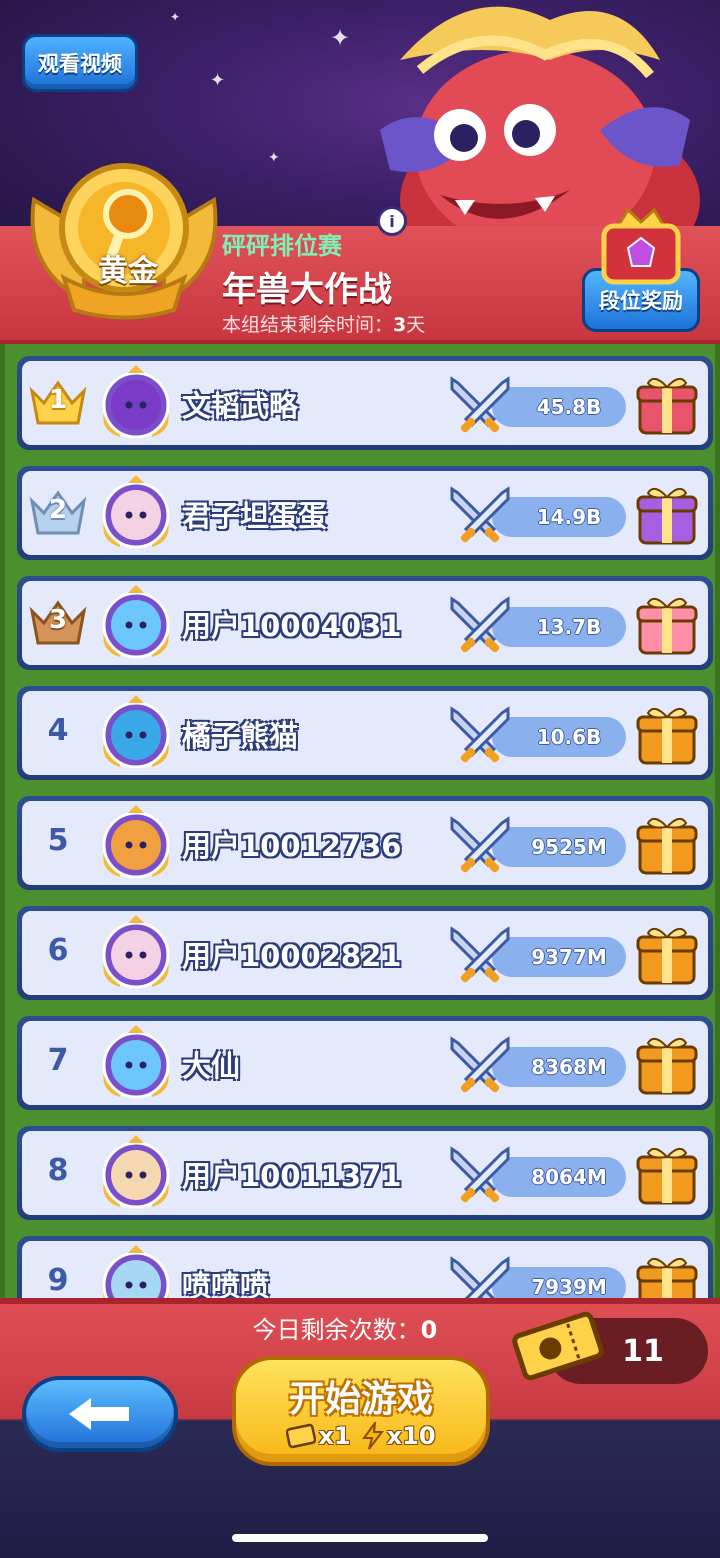 The width and height of the screenshot is (720, 1558). I want to click on leaderboard-row-body: 6 用户10002821 9377M, so click(365, 953).